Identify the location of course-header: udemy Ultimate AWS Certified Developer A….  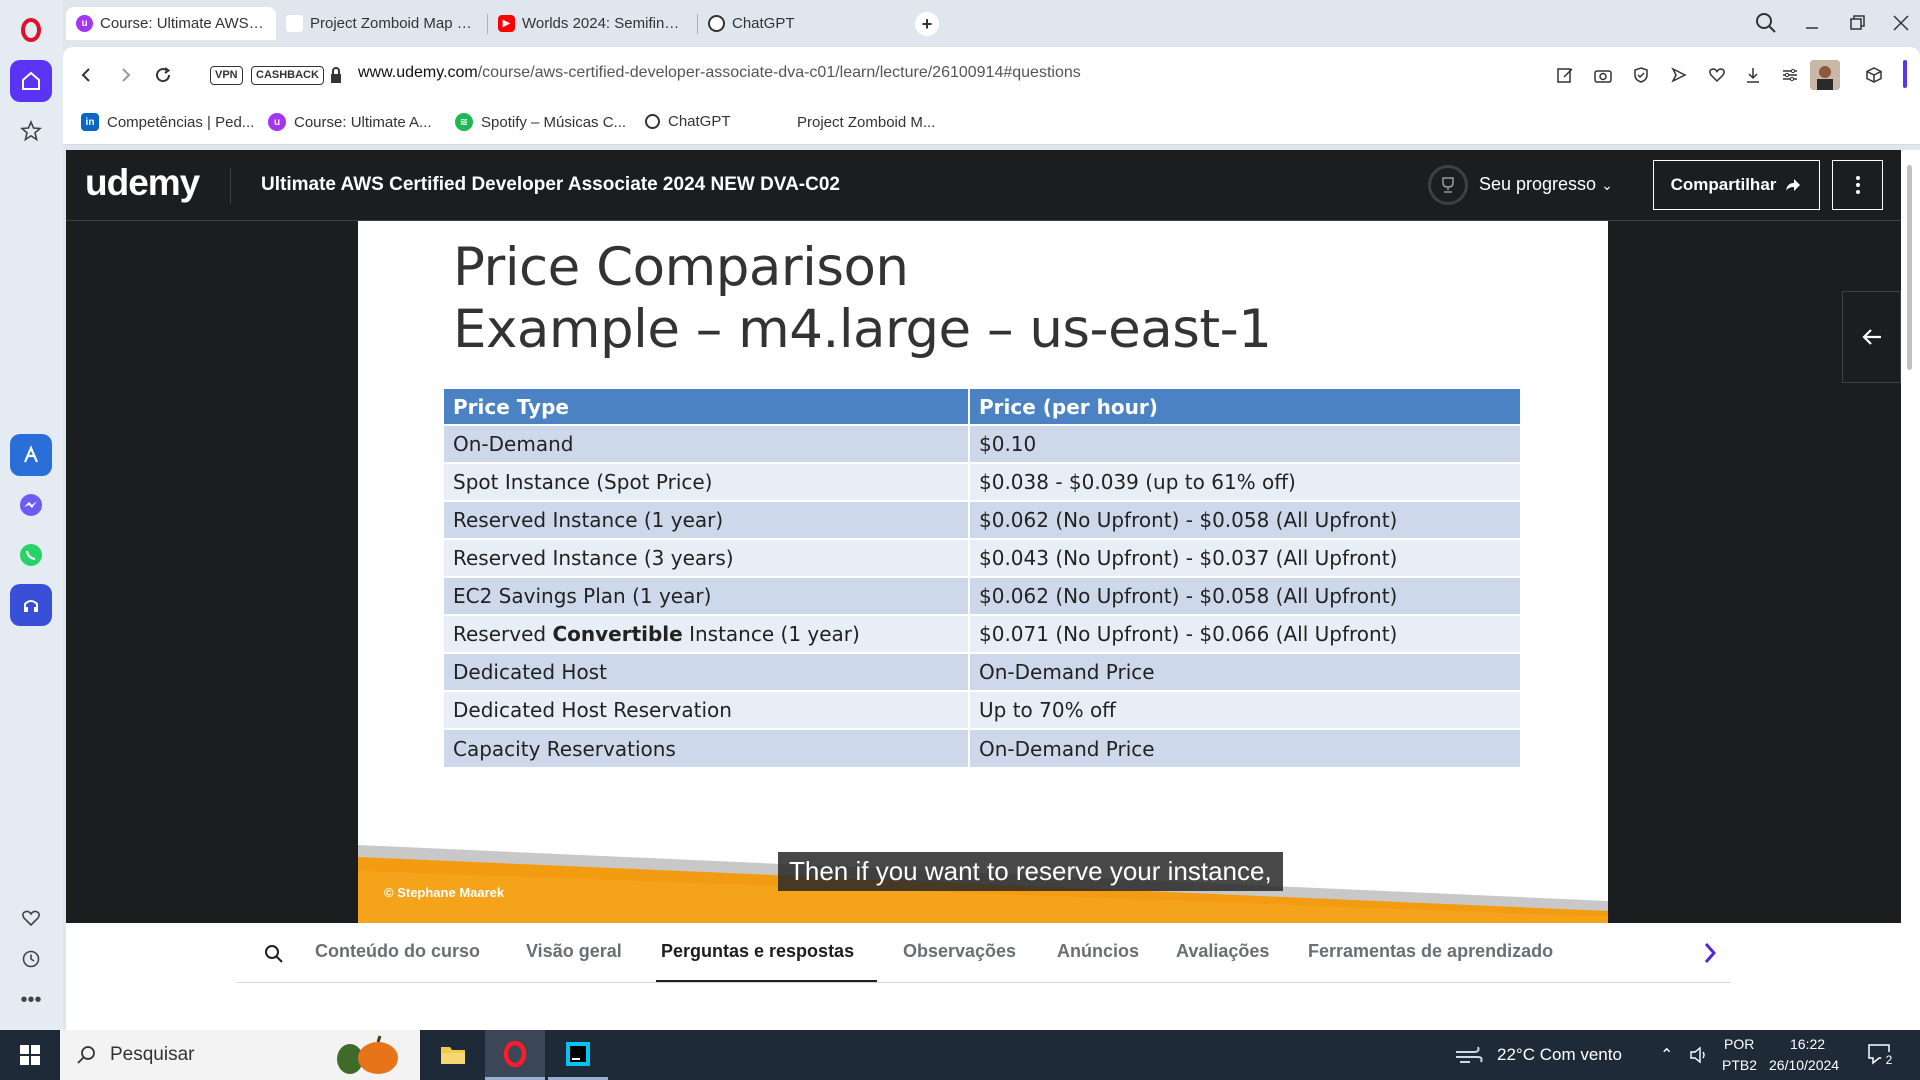
(983, 185).